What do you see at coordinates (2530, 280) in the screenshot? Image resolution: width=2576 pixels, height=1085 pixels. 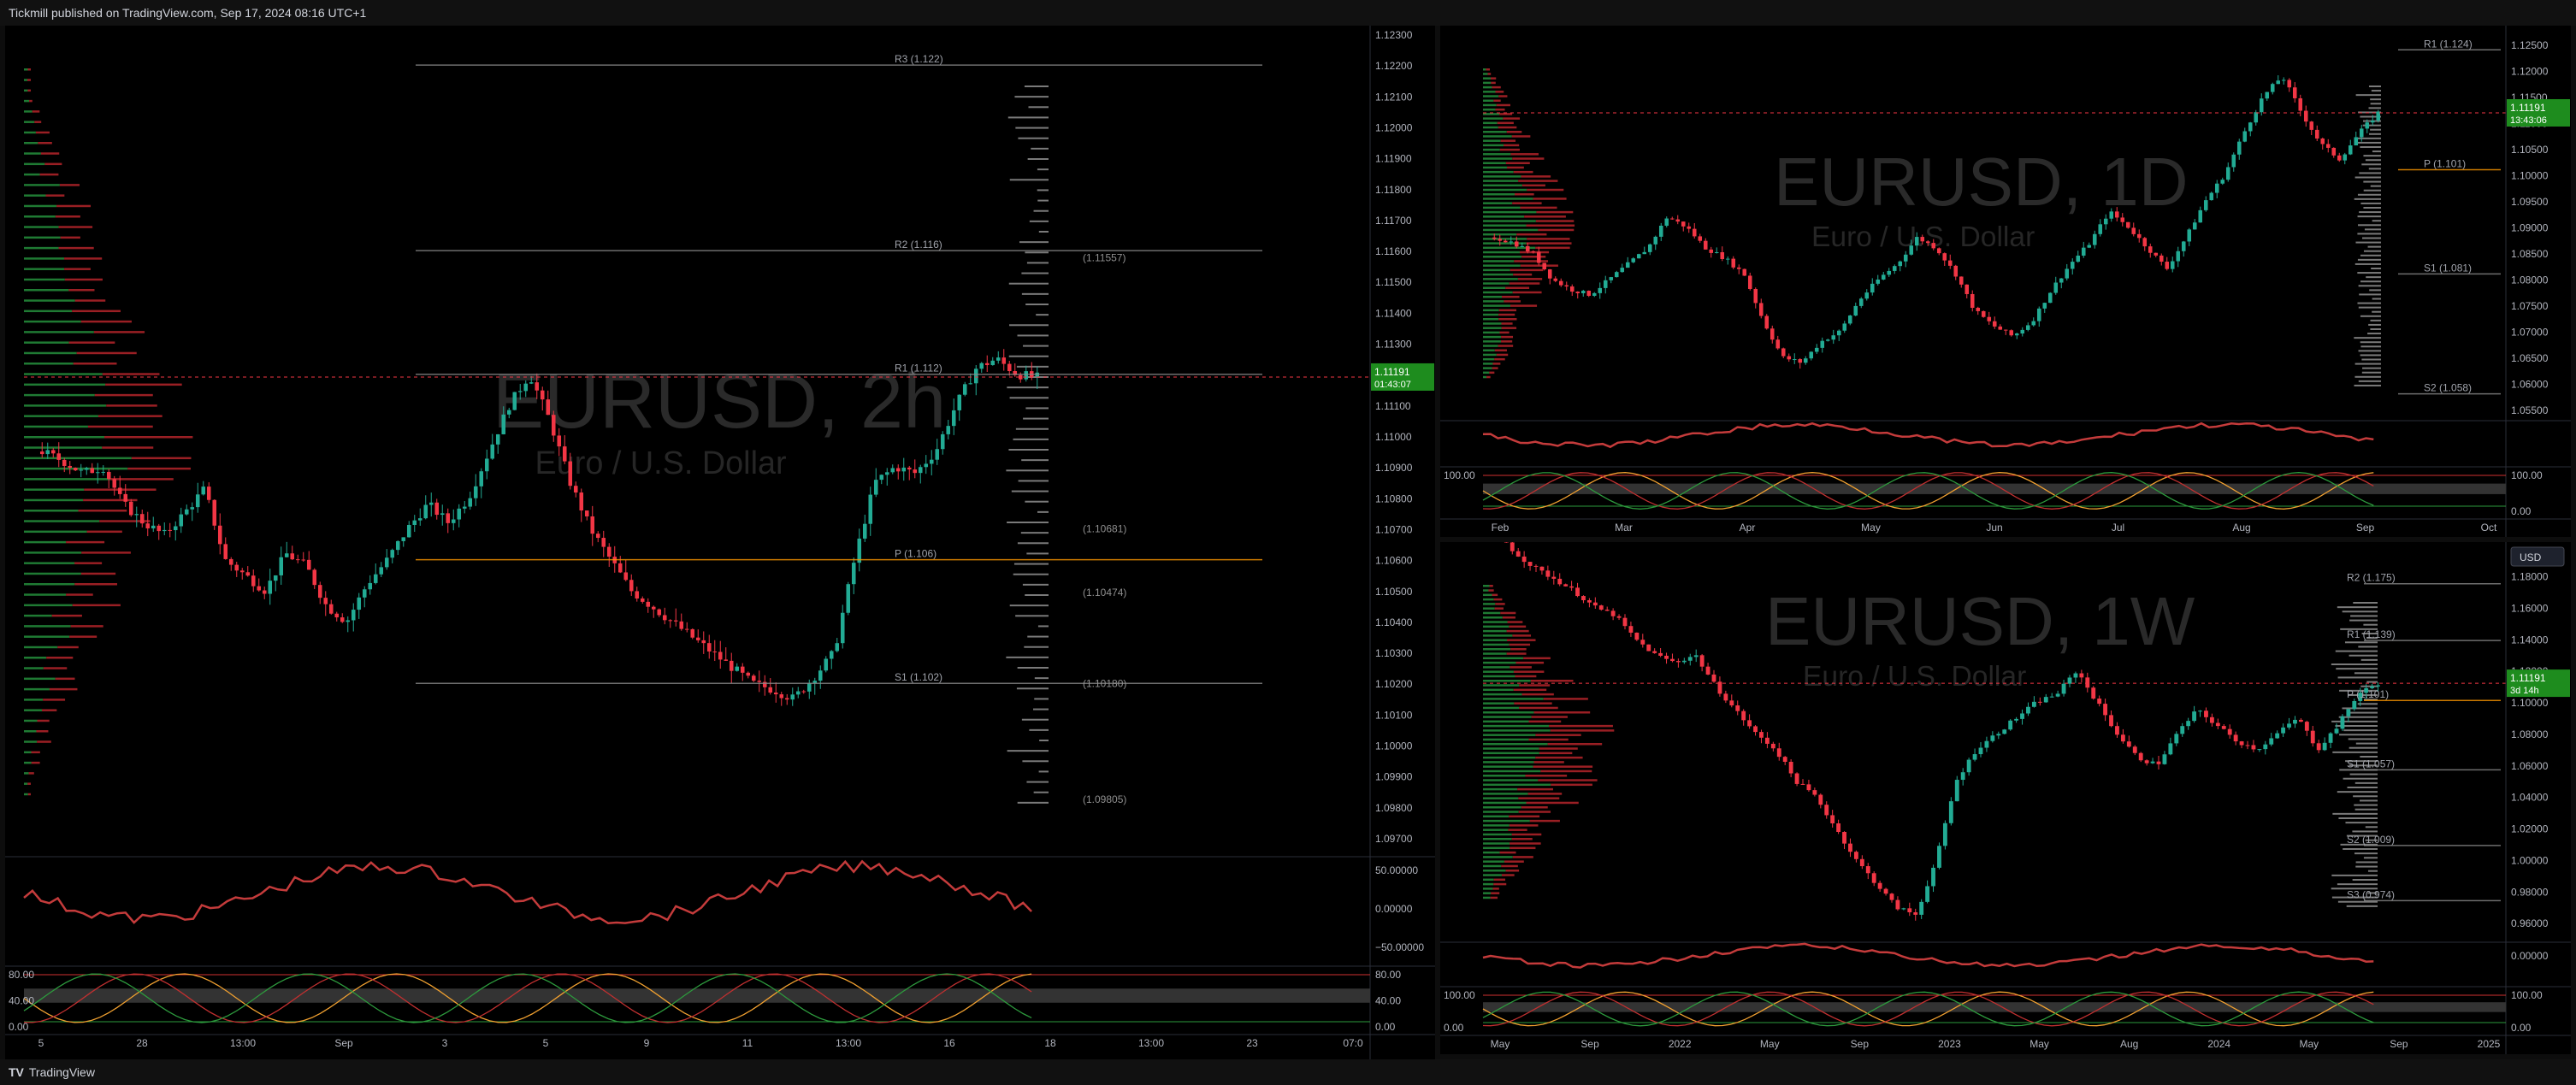 I see `price-axis-tick: 1.08000` at bounding box center [2530, 280].